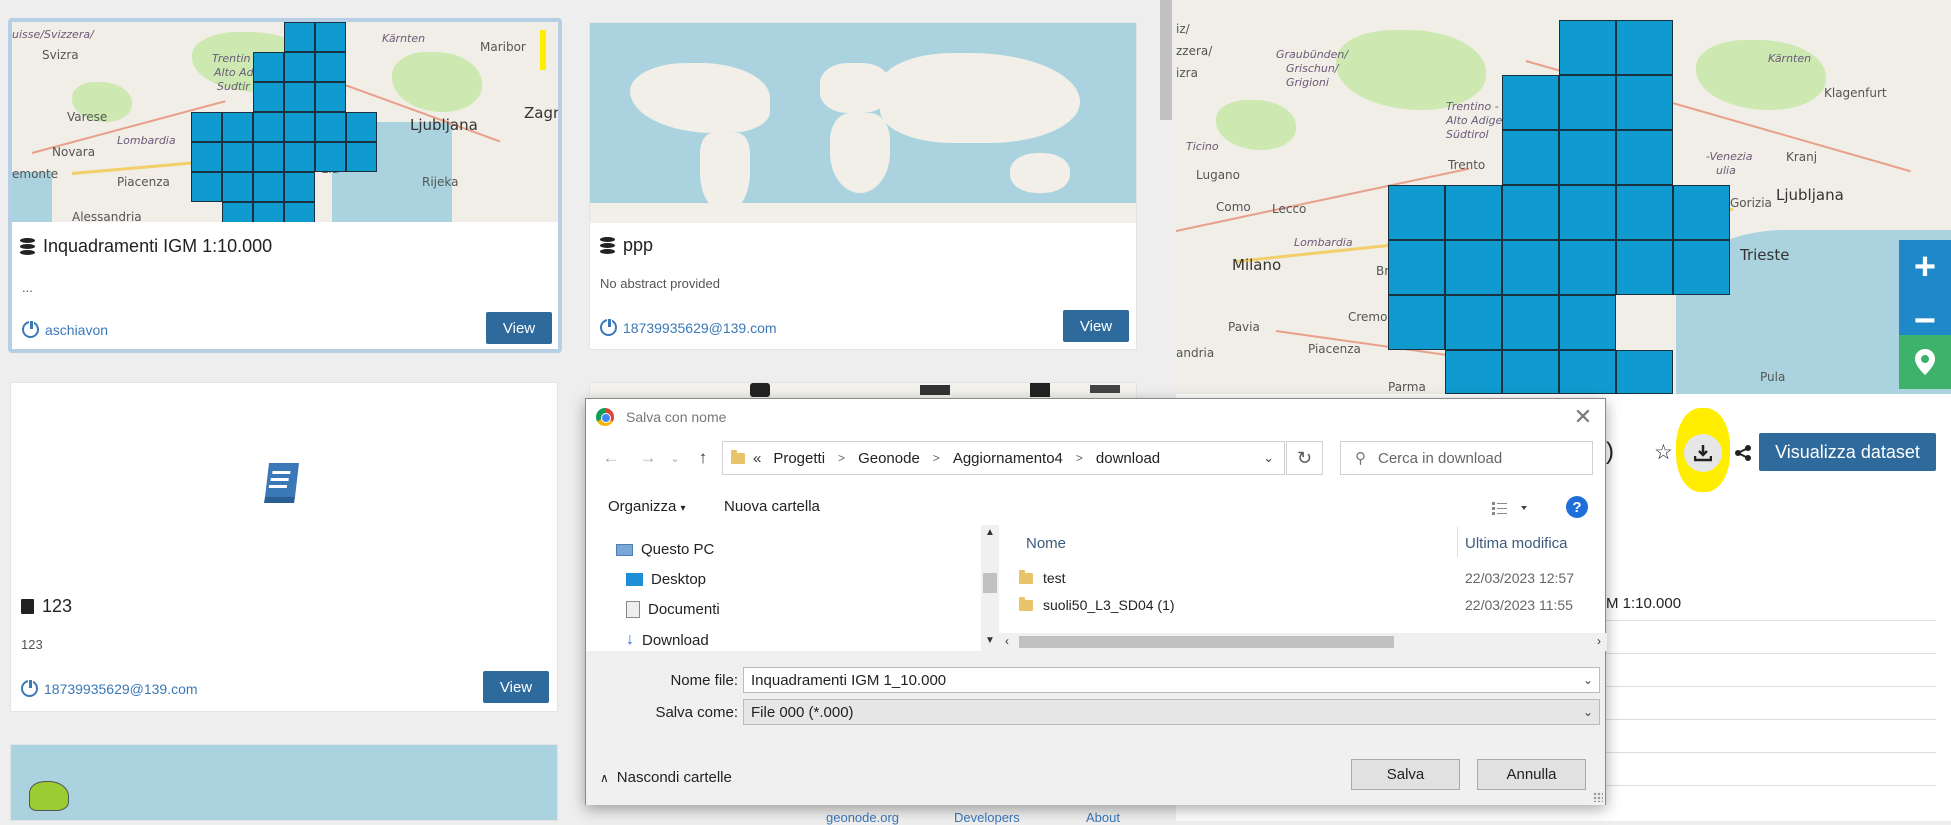 The width and height of the screenshot is (1951, 825). Describe the element at coordinates (604, 777) in the screenshot. I see `chevron-up-icon: ∧` at that location.